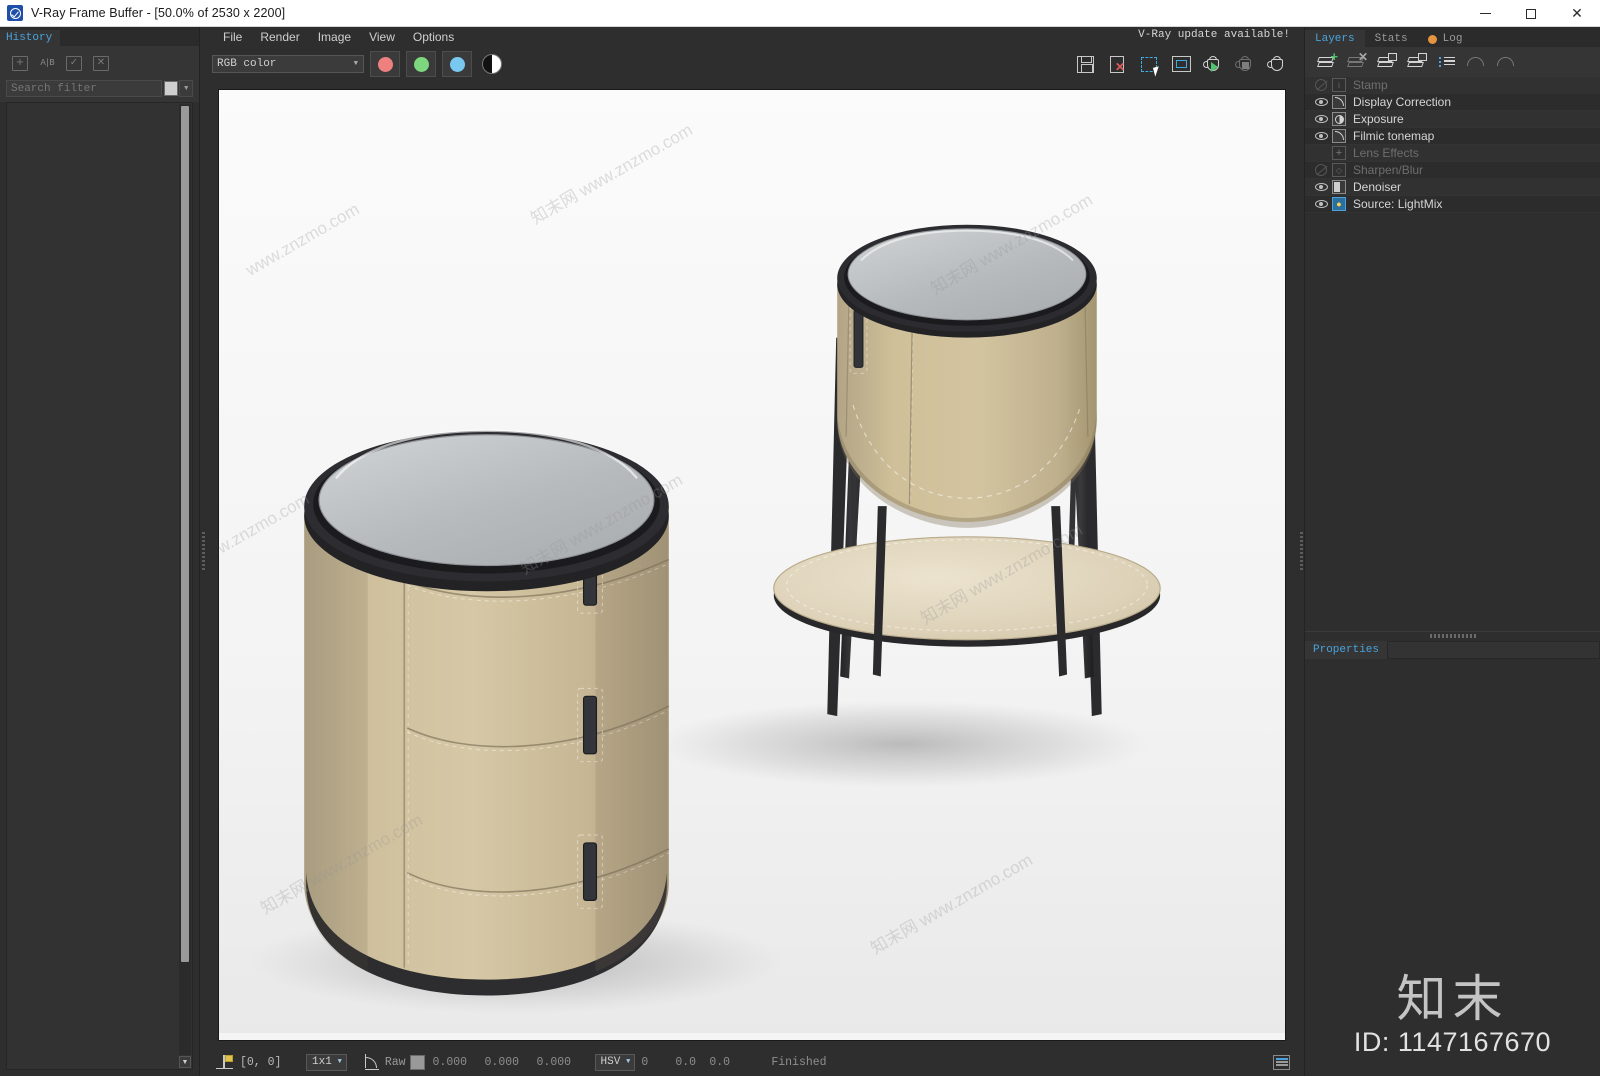 Image resolution: width=1600 pixels, height=1076 pixels. Describe the element at coordinates (1339, 136) in the screenshot. I see `filmic-icon` at that location.